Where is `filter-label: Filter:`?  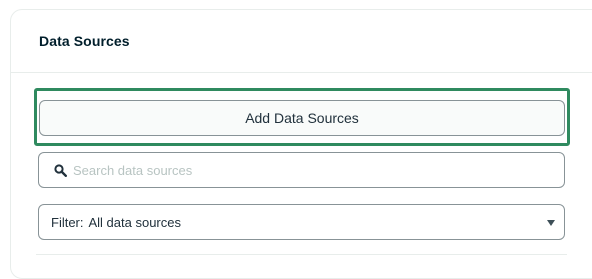
filter-label: Filter: is located at coordinates (67, 222).